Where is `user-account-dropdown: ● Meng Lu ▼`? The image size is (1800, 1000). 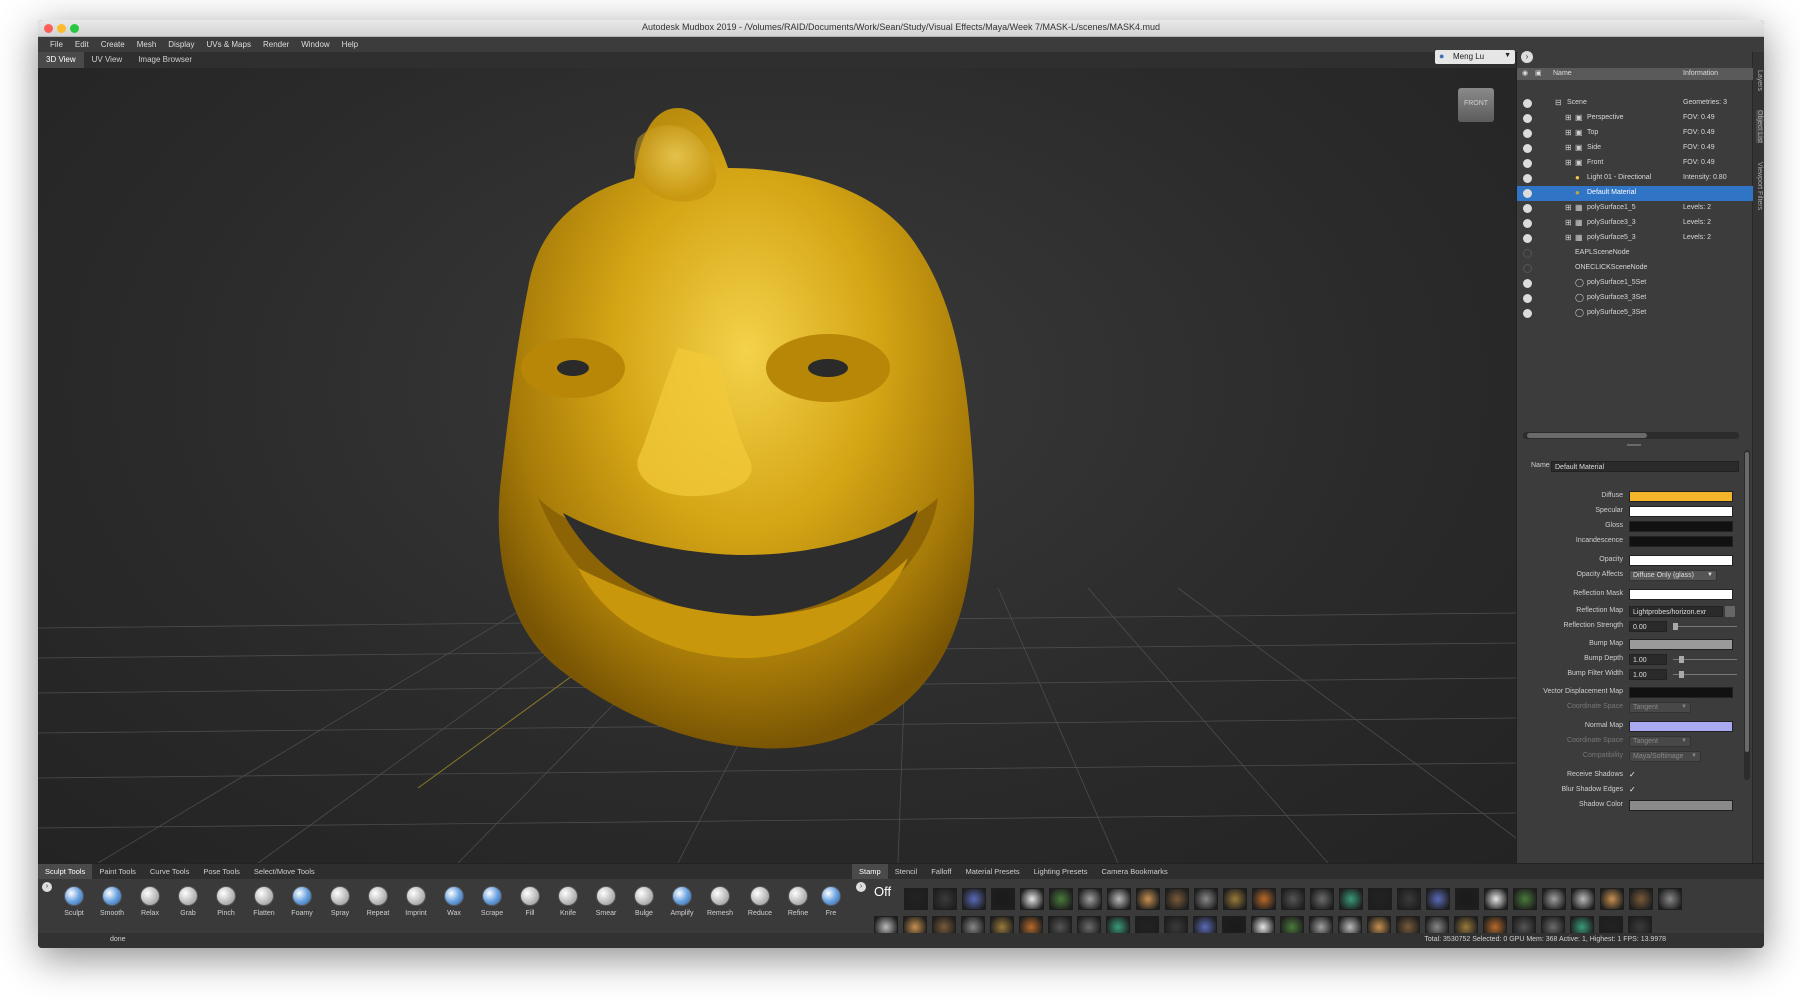
user-account-dropdown: ● Meng Lu ▼ is located at coordinates (1475, 57).